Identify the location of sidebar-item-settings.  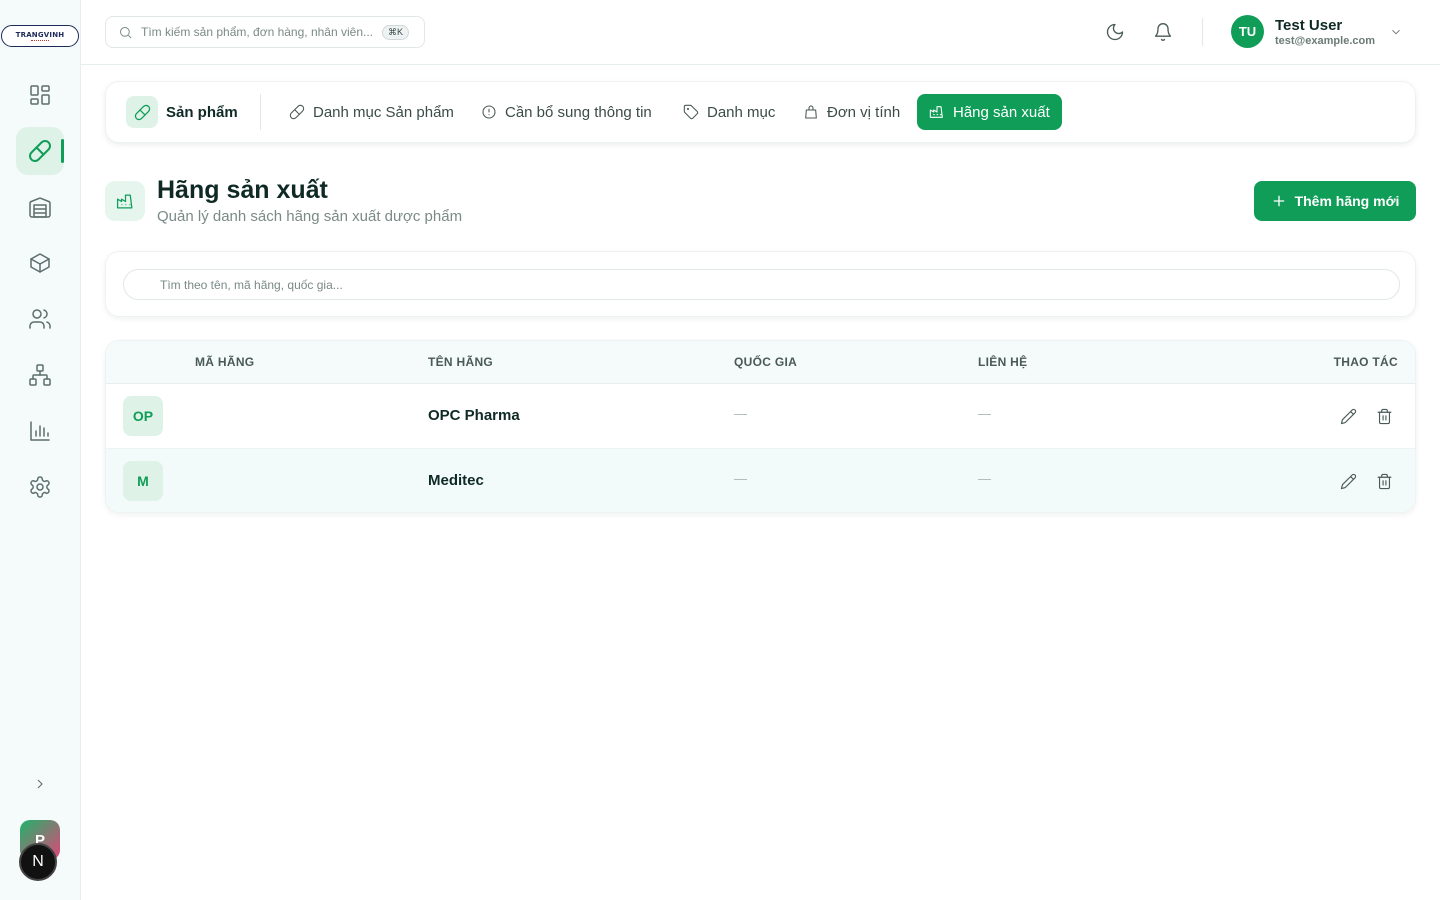
(40, 487).